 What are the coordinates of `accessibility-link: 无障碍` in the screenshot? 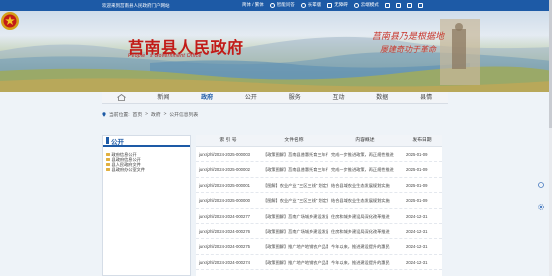 It's located at (337, 5).